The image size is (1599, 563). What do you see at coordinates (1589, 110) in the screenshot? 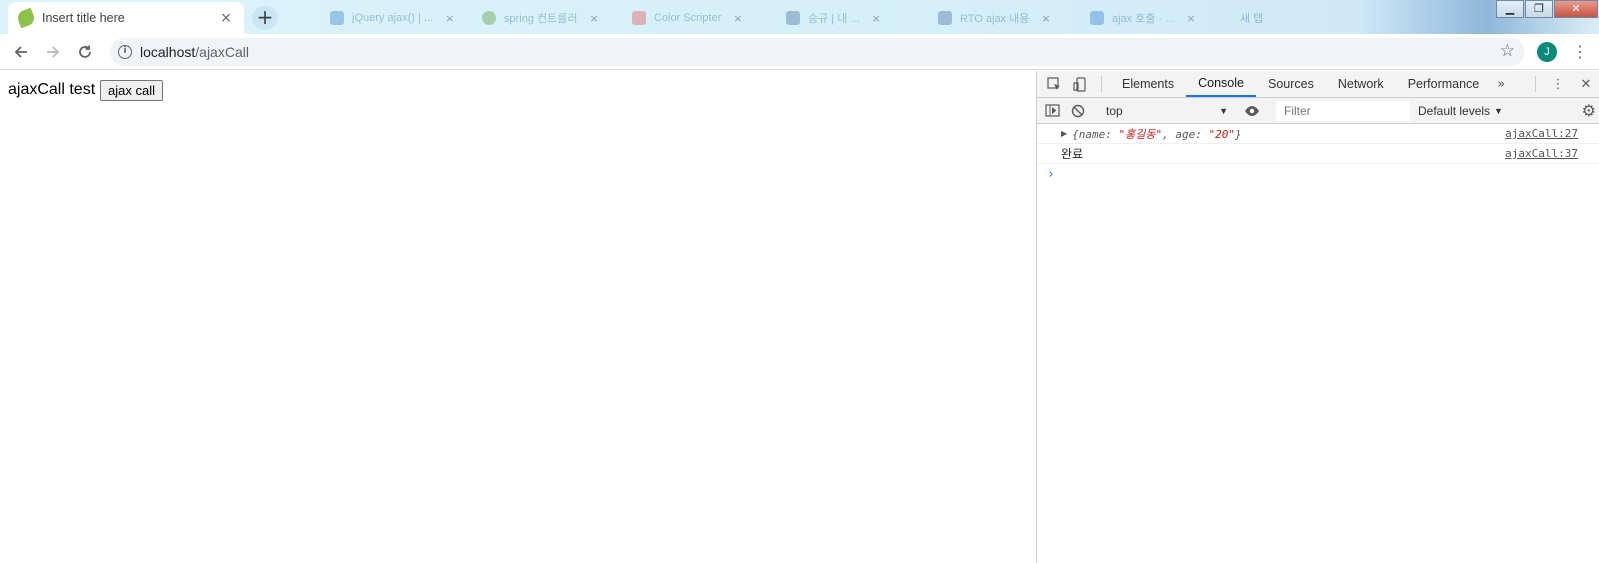
I see `gear-icon: ⚙` at bounding box center [1589, 110].